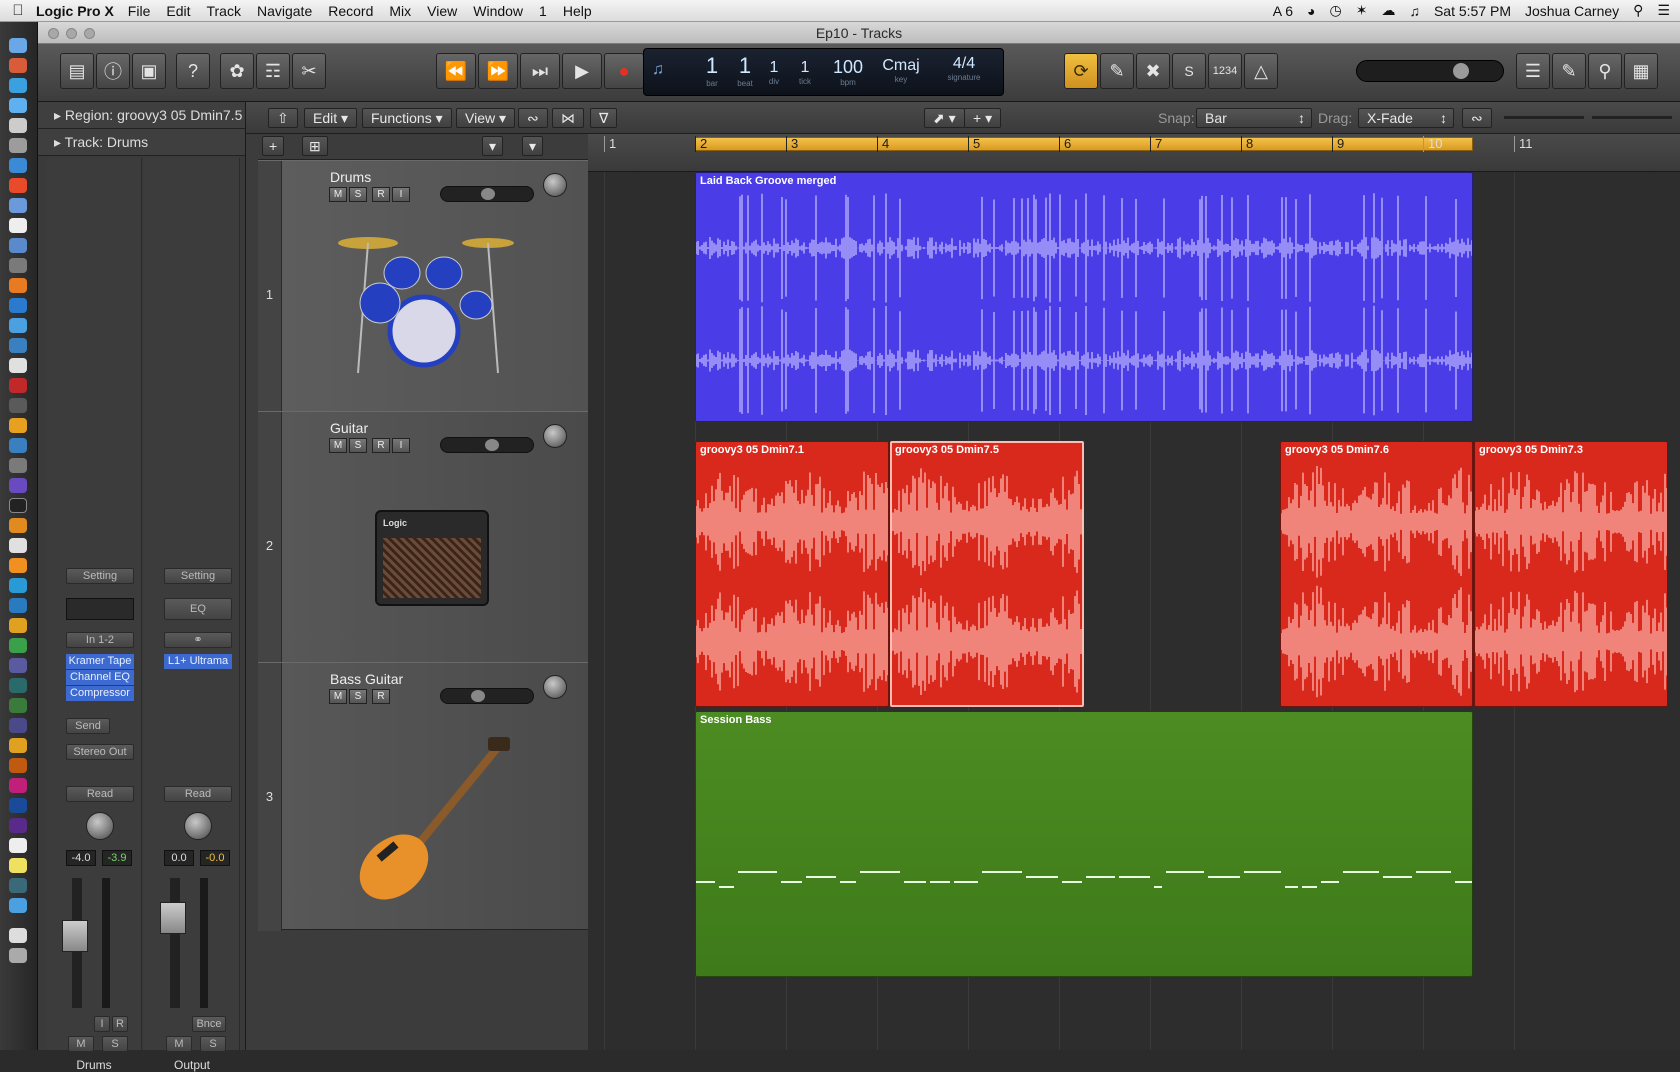 The height and width of the screenshot is (1072, 1680). Describe the element at coordinates (1134, 153) in the screenshot. I see `ruler: 1 2 3 4 5 6 7 8 9 10 11` at that location.